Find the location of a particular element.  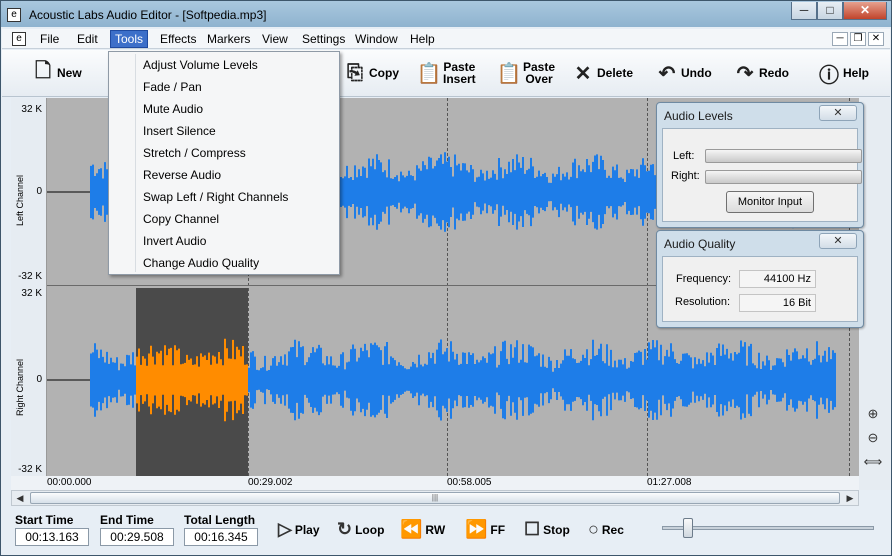

help-button: ⓘ Help is located at coordinates (843, 73).